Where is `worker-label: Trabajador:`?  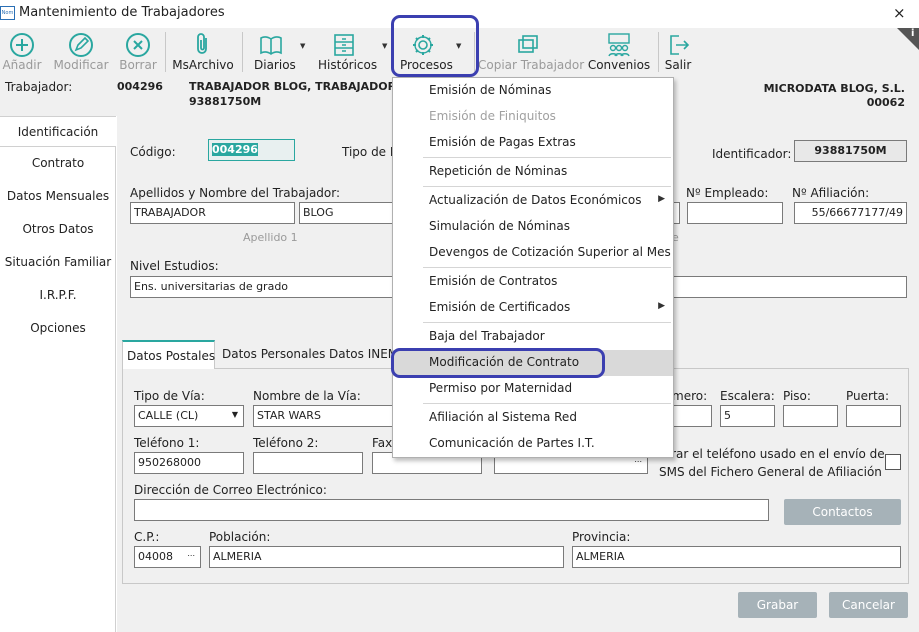
worker-label: Trabajador: is located at coordinates (39, 87).